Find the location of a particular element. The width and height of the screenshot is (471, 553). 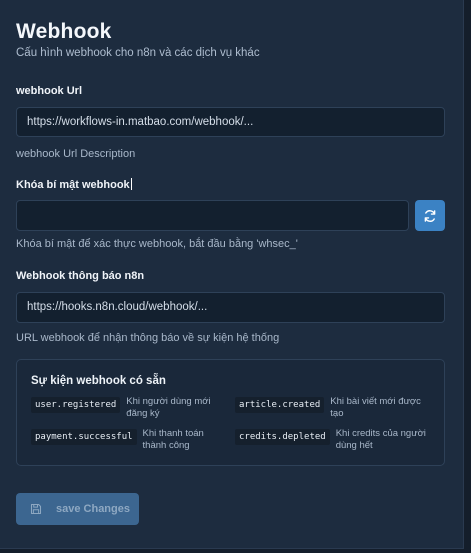

secret-label-text: Khóa bí mật webhook is located at coordinates (73, 185).